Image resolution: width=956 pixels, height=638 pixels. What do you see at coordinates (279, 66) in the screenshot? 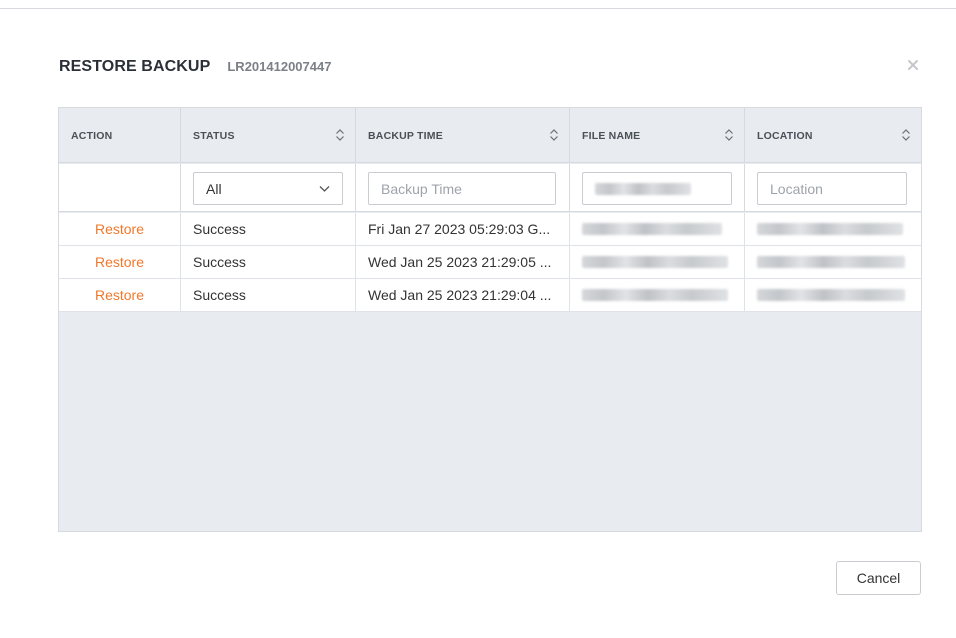
I see `dialog-subtitle: LR201412007447` at bounding box center [279, 66].